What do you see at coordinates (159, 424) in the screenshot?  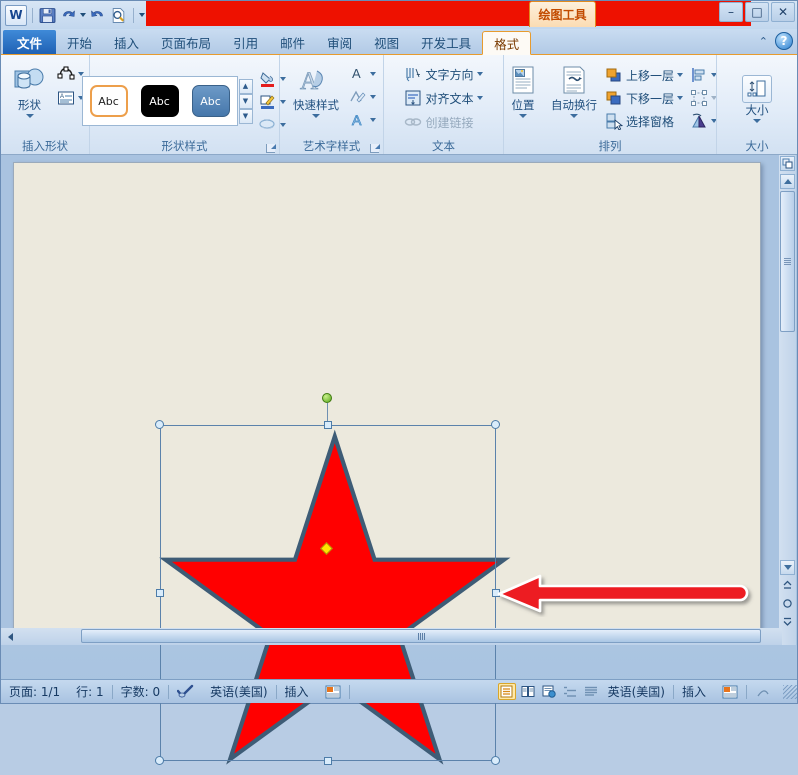 I see `resize-handle-top-left` at bounding box center [159, 424].